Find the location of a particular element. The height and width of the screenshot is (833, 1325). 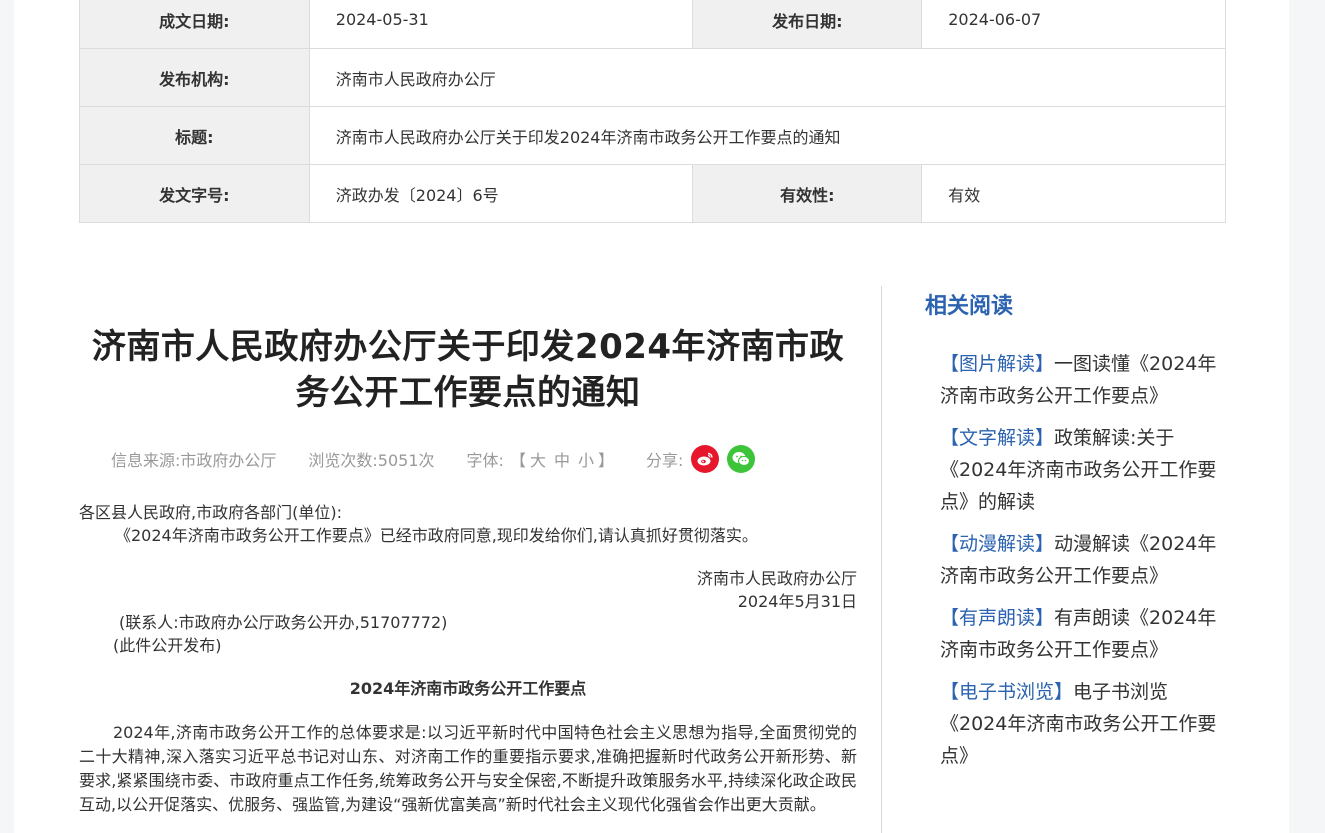

page-margin-left is located at coordinates (7, 416).